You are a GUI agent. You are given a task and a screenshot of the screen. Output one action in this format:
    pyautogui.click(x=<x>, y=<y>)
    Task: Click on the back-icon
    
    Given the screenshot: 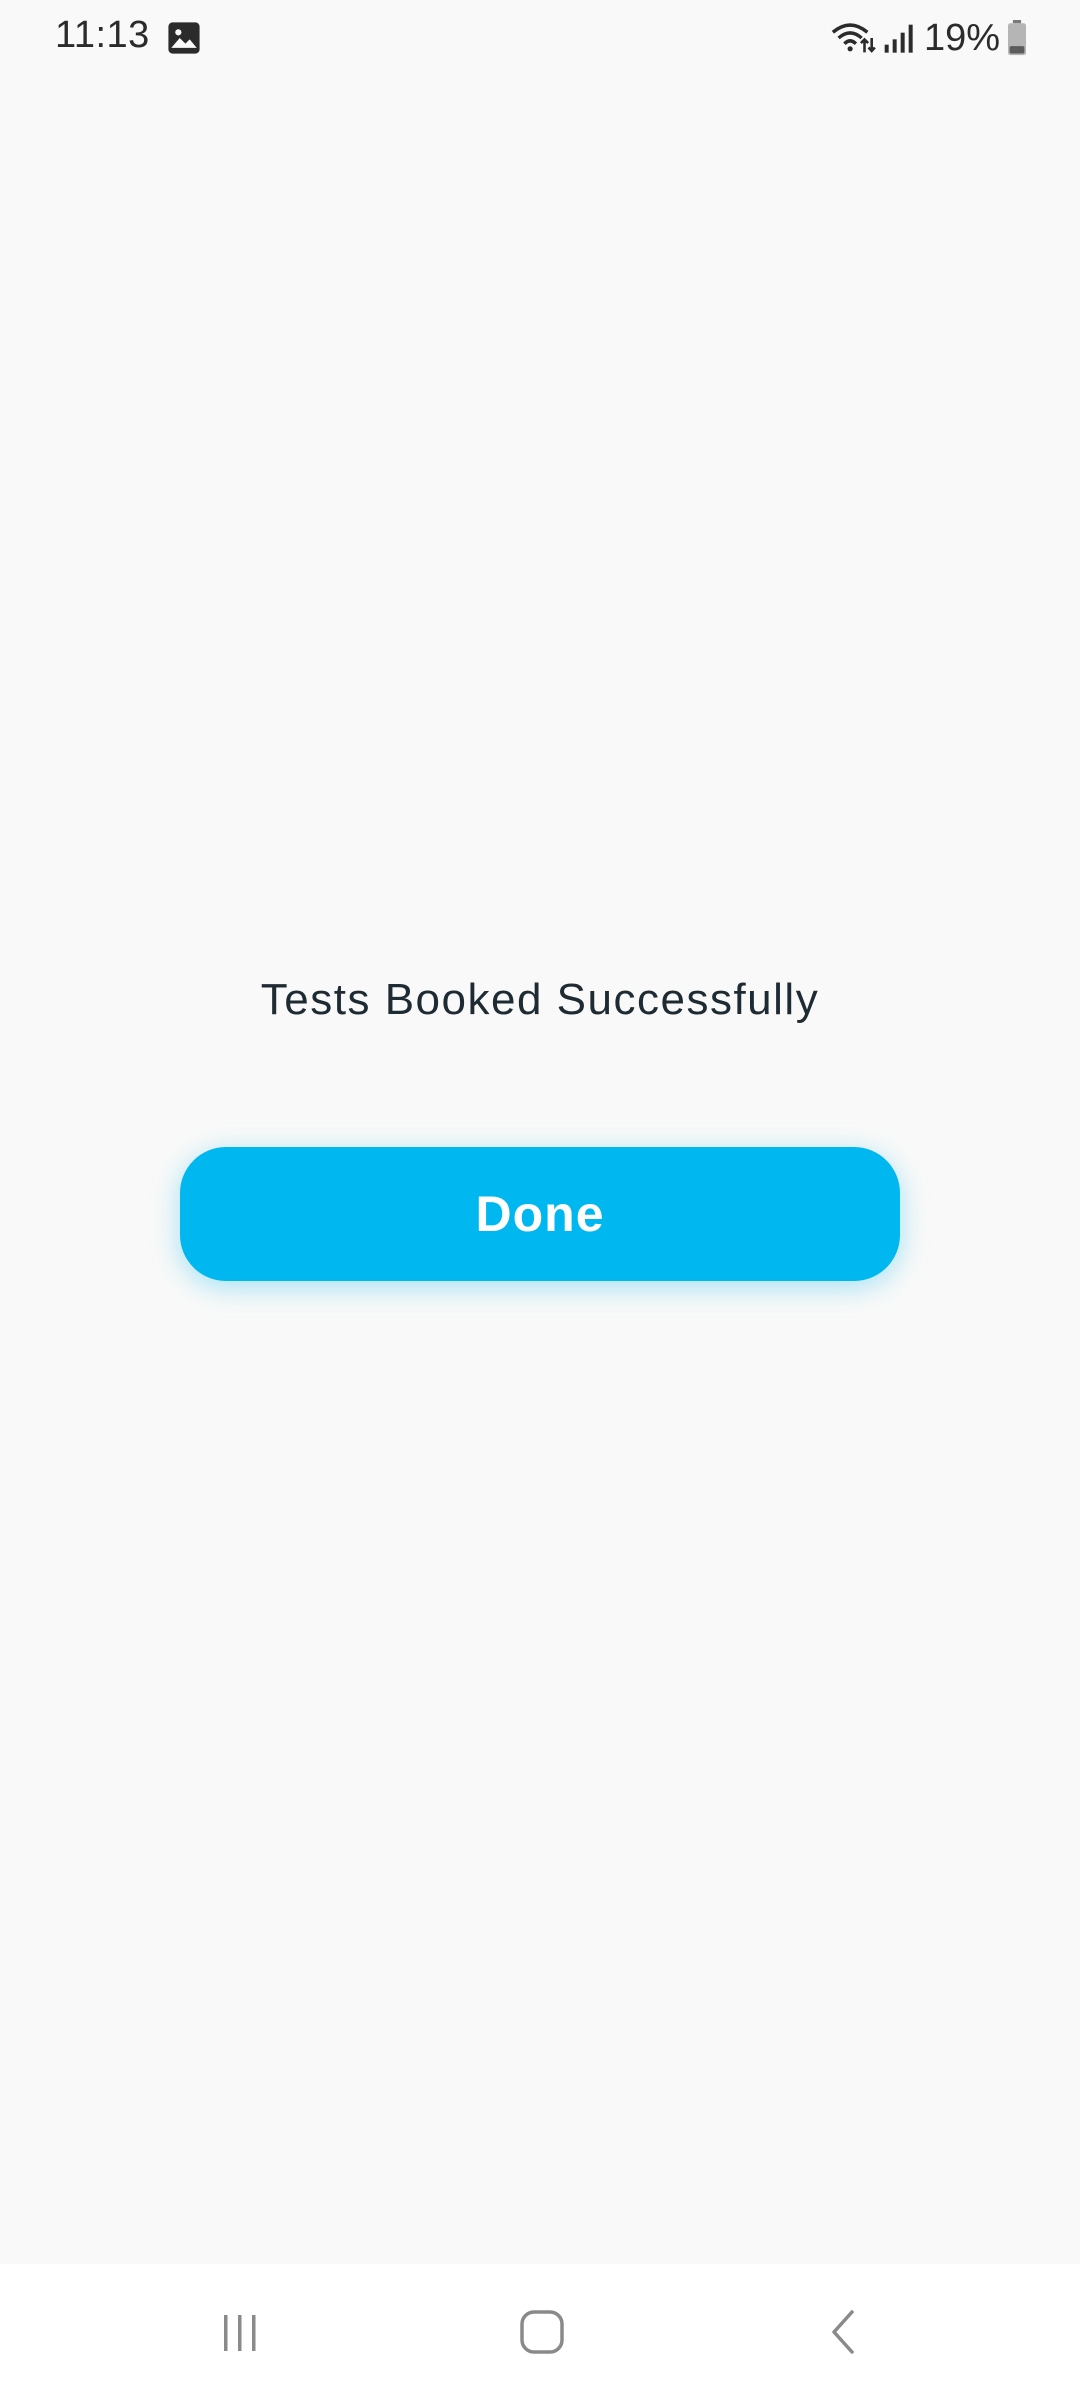 What is the action you would take?
    pyautogui.click(x=843, y=2332)
    